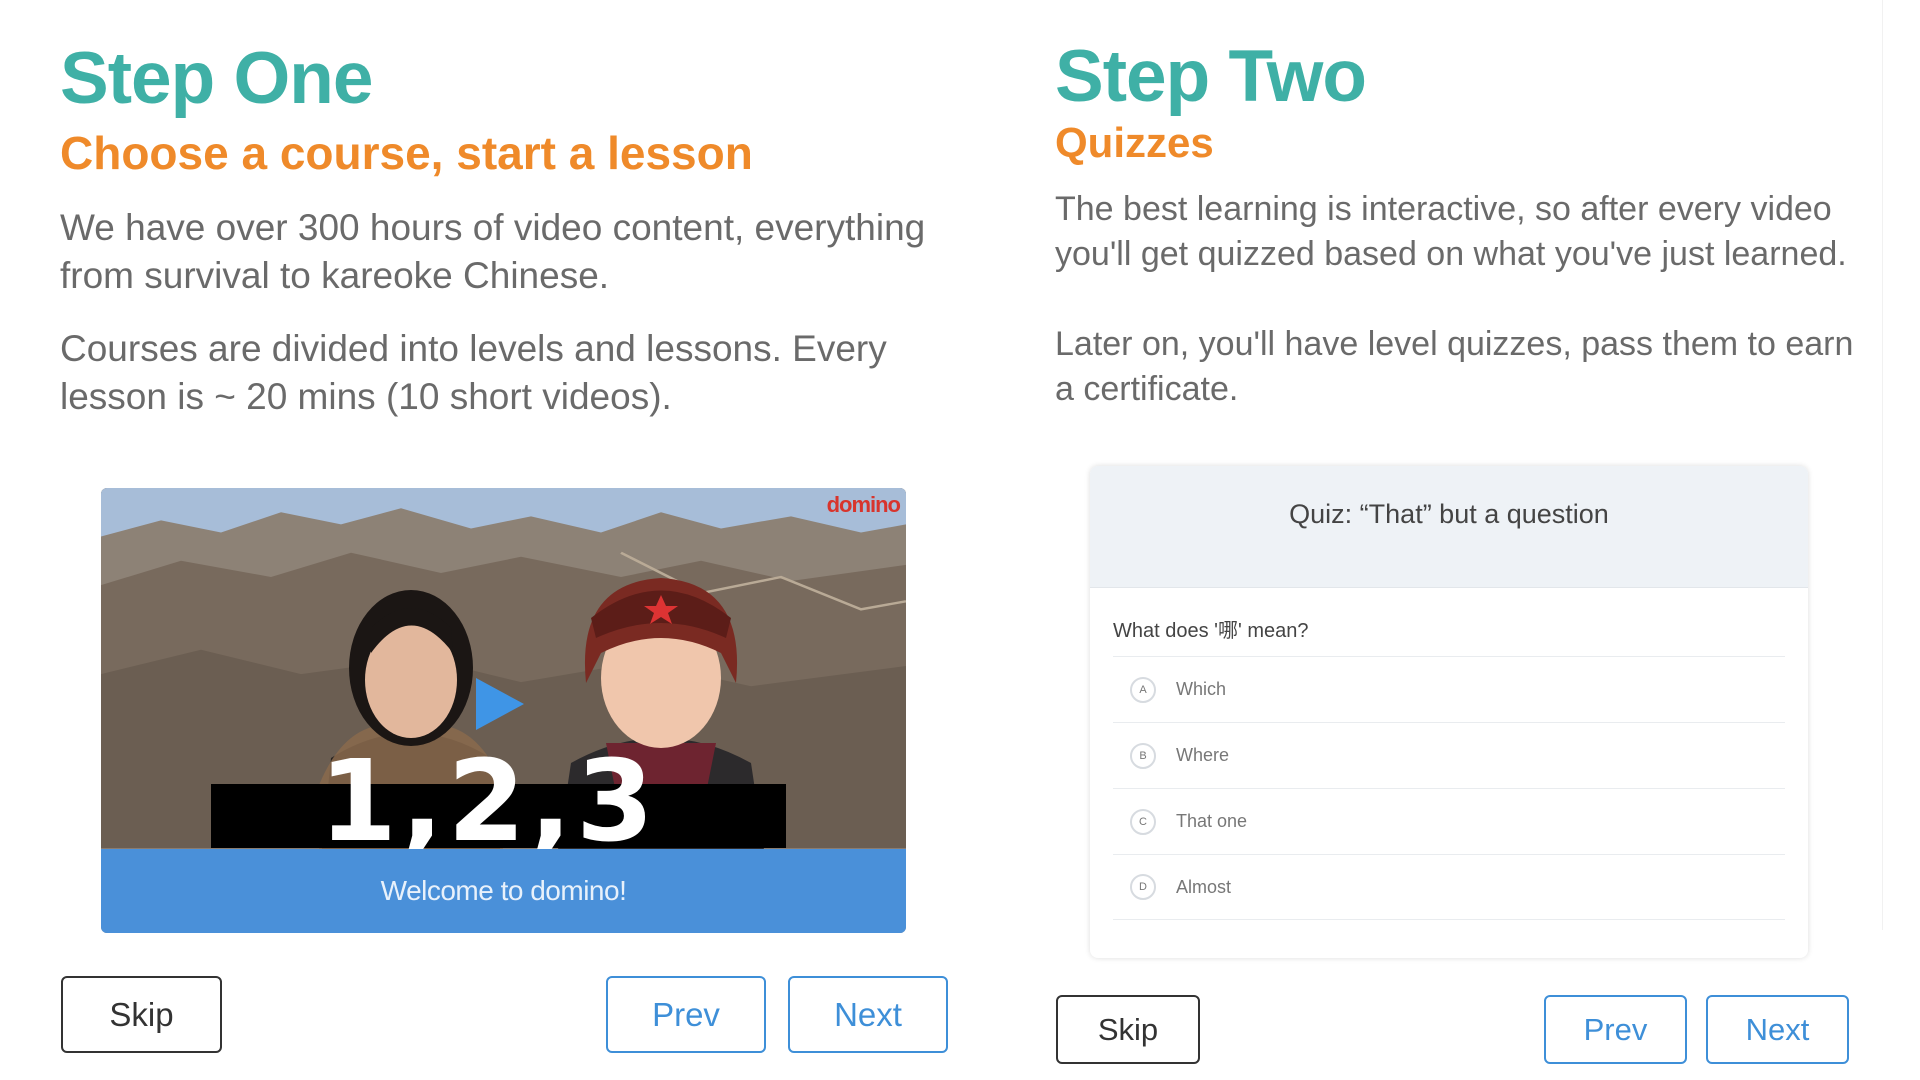 This screenshot has width=1920, height=1080. What do you see at coordinates (216, 78) in the screenshot?
I see `step-one-title: Step One` at bounding box center [216, 78].